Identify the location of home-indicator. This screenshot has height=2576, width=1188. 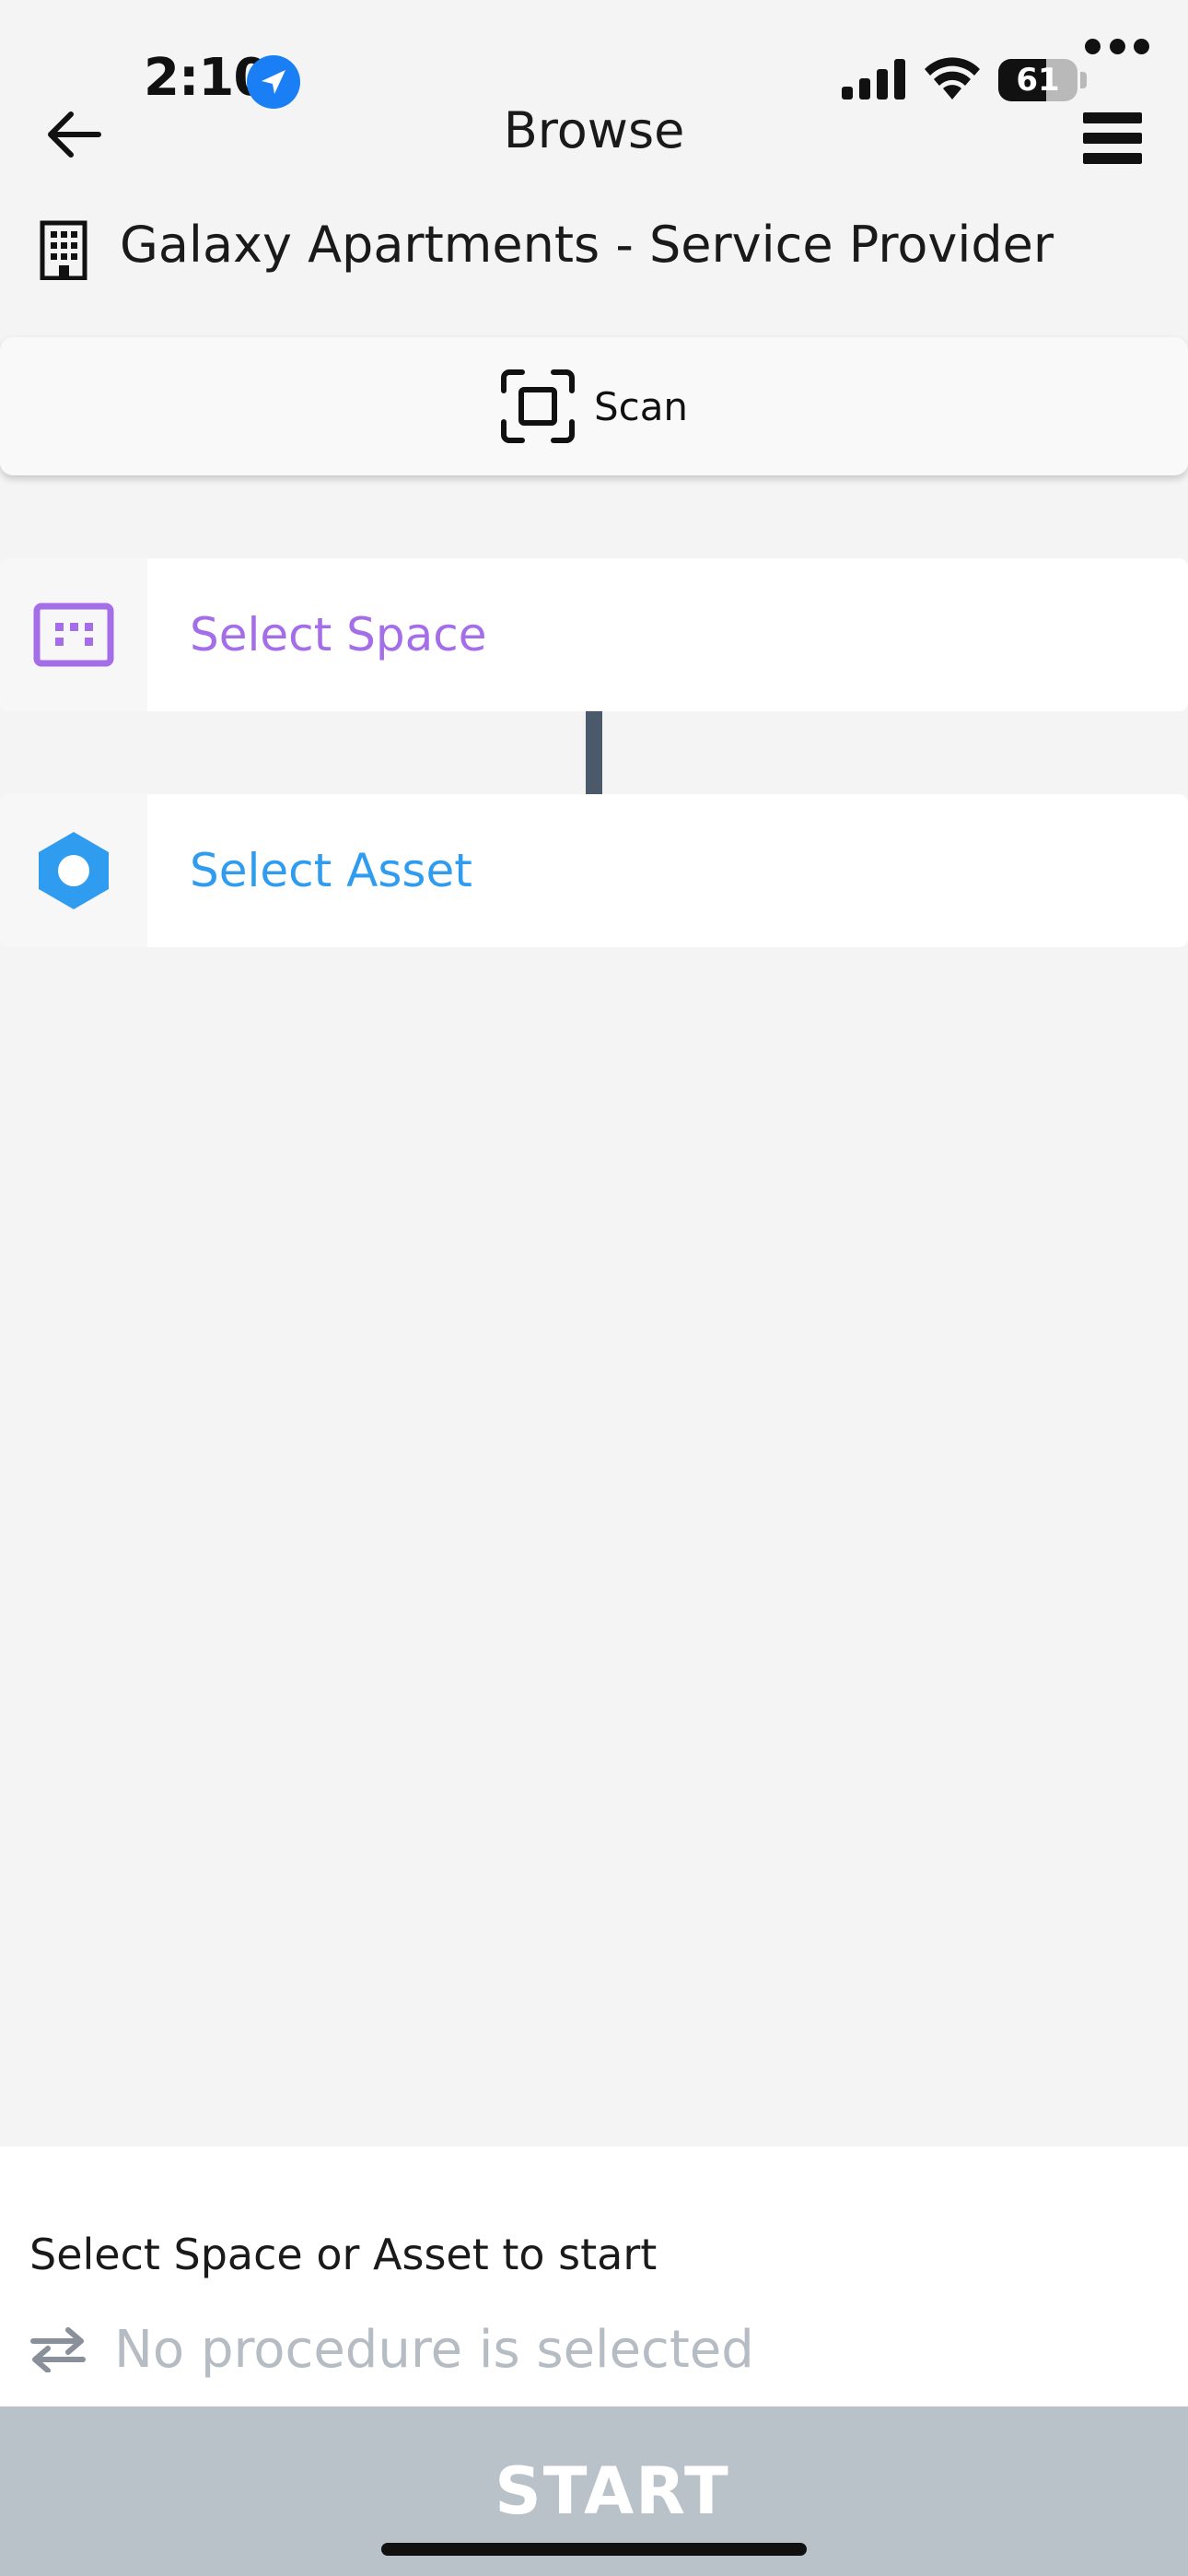
(594, 2549).